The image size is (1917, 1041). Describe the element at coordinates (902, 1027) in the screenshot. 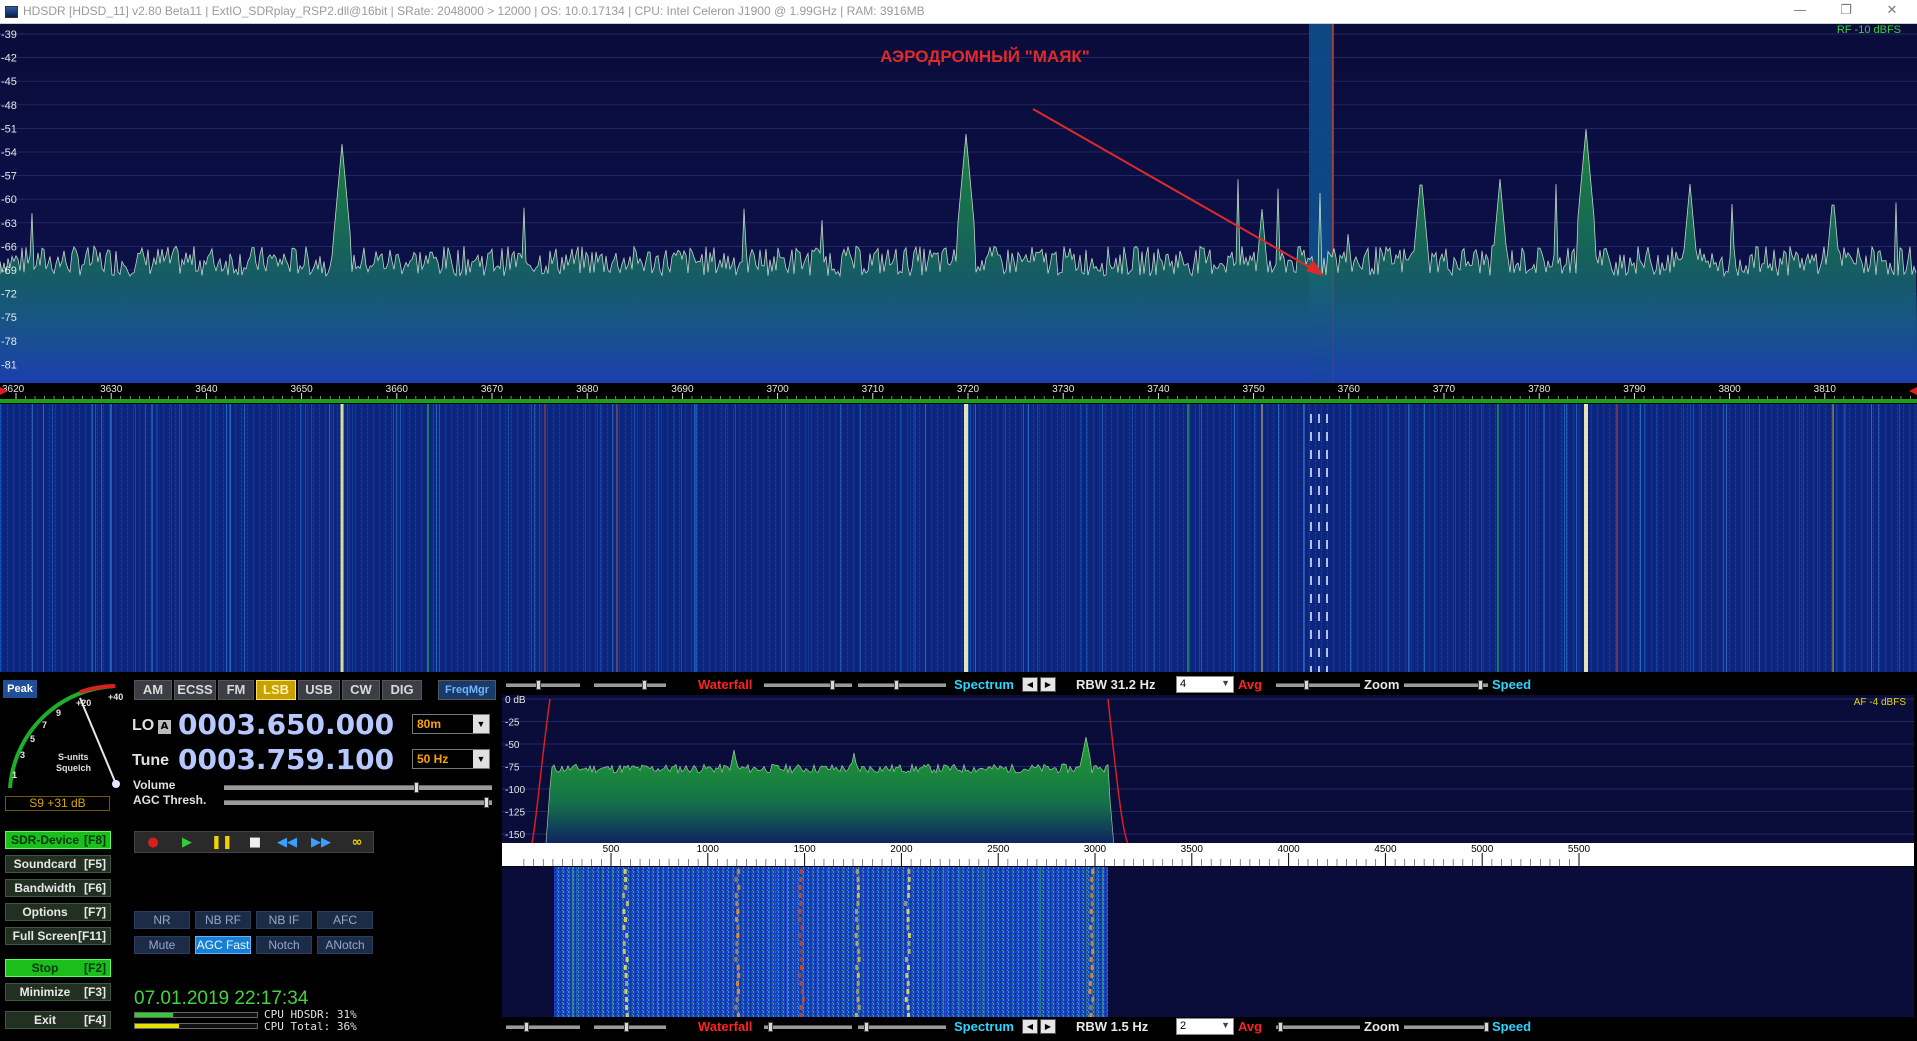

I see `af-spectrum-brightness-slider` at that location.